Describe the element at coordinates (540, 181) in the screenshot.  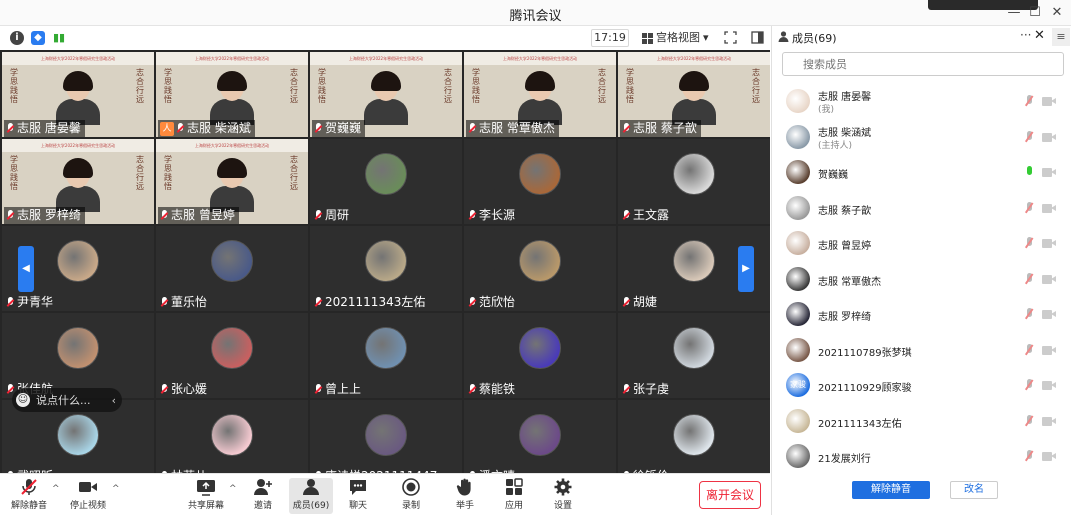
I see `video-tile: 李长源` at that location.